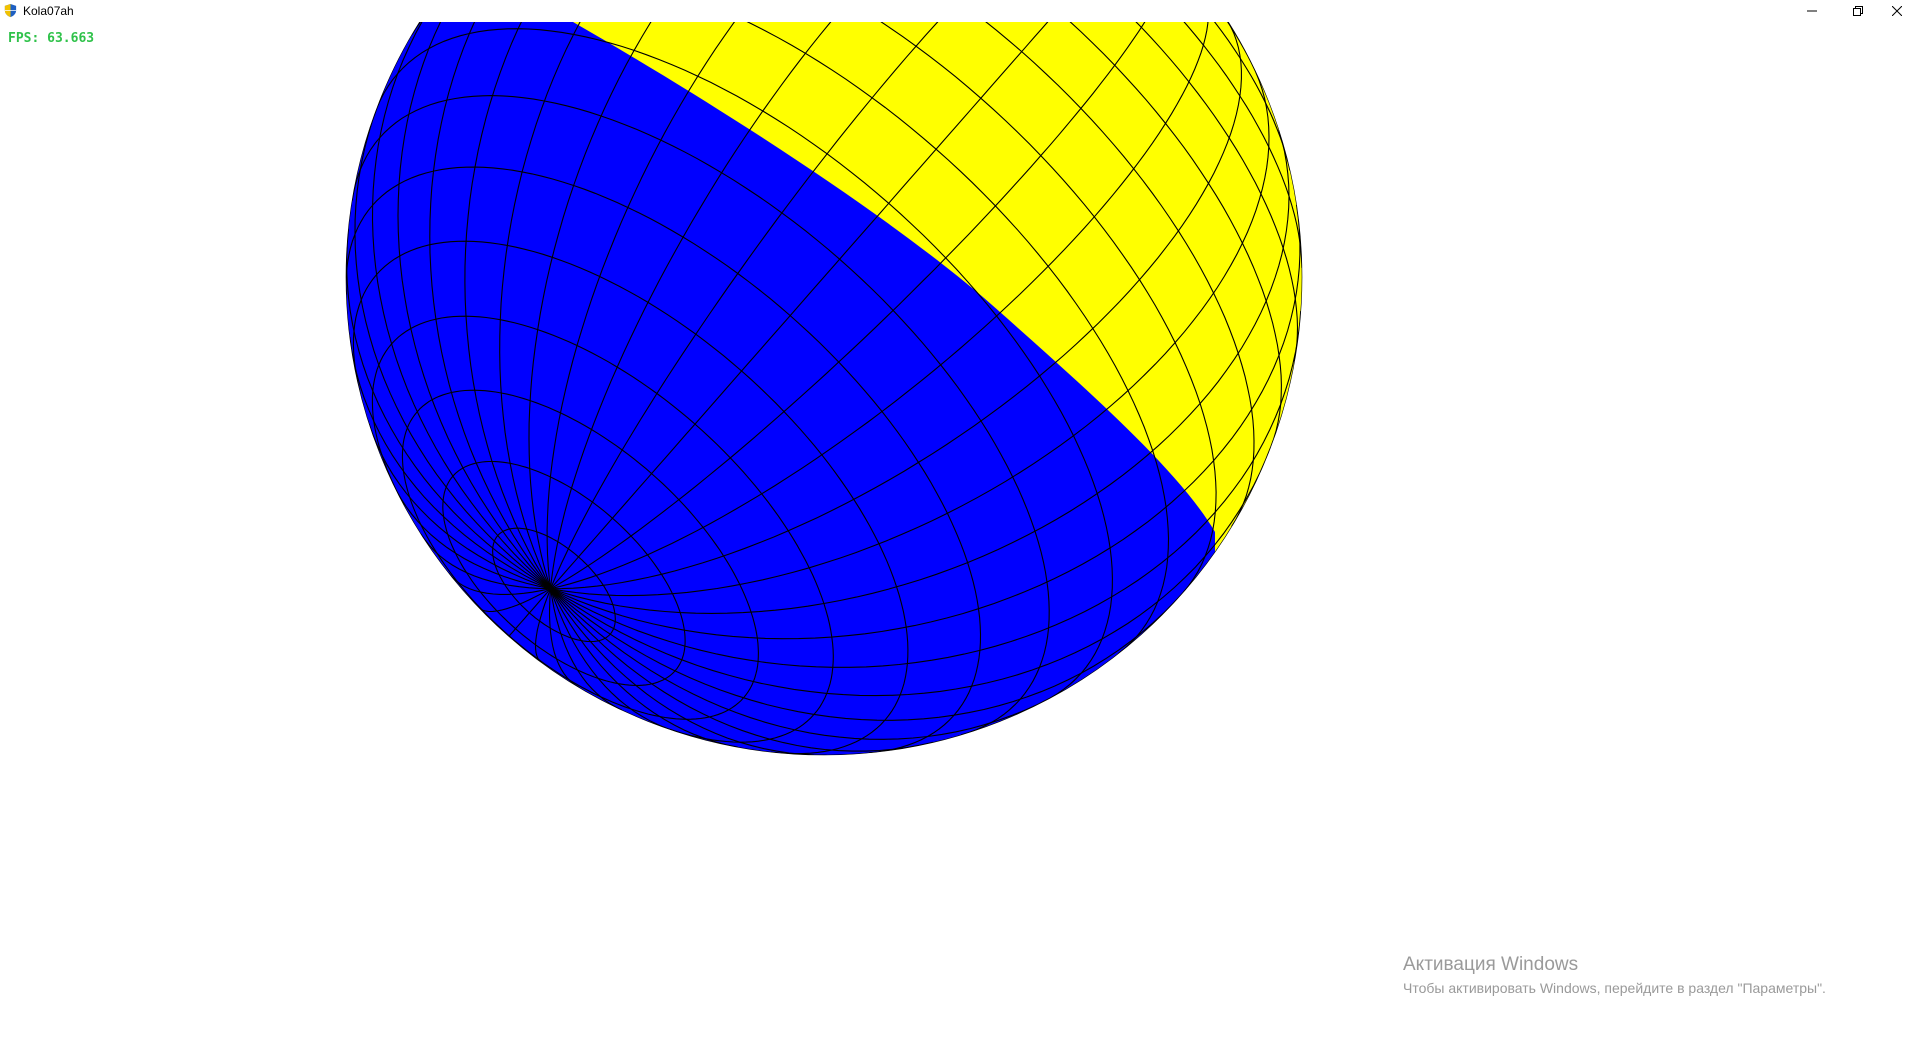 The image size is (1920, 1040). Describe the element at coordinates (960, 11) in the screenshot. I see `title-bar: Kola07ah` at that location.